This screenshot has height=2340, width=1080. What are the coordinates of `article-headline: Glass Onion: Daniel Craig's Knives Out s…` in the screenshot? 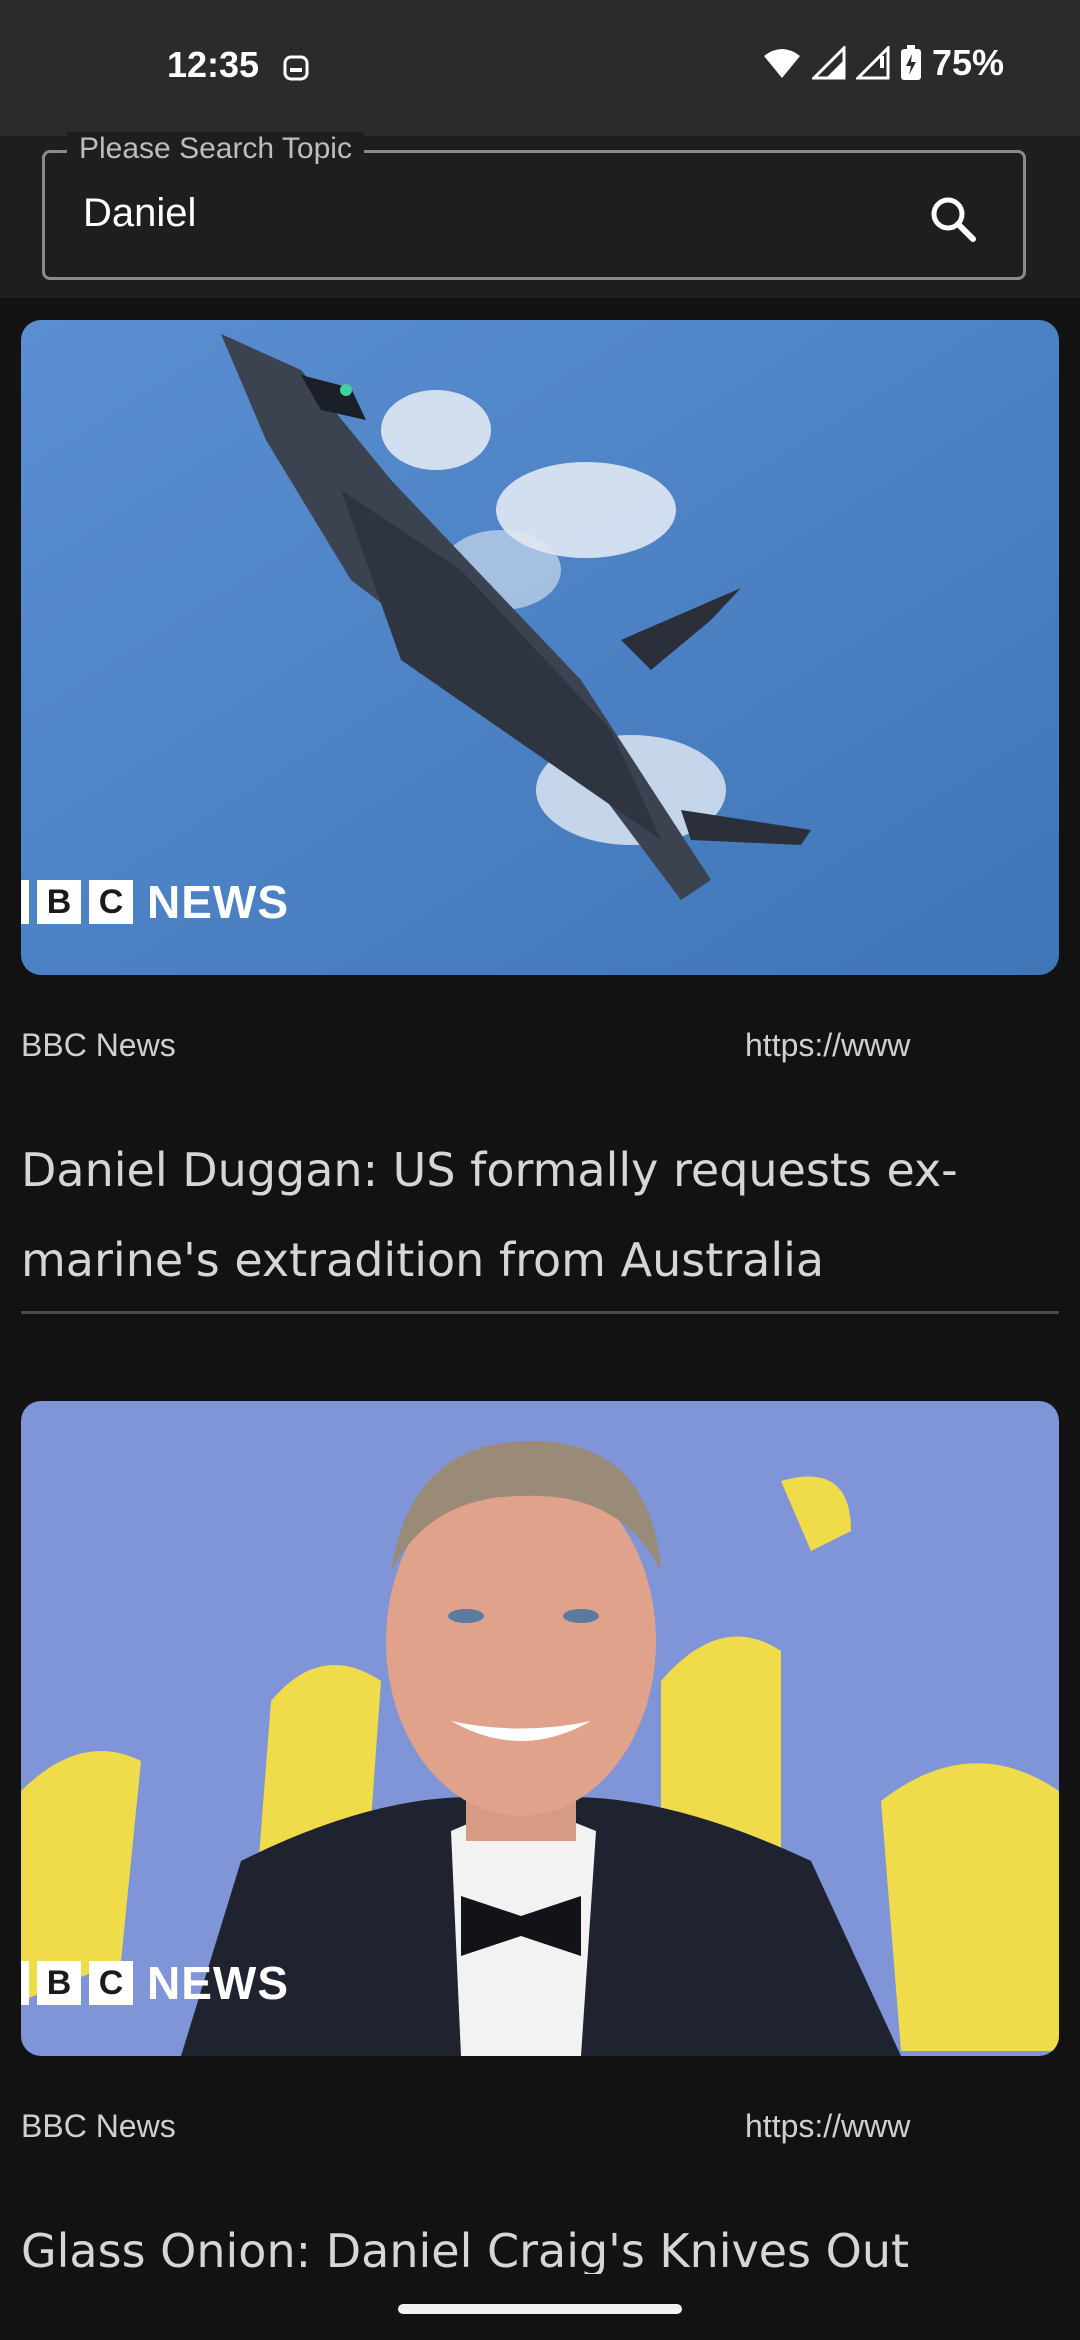 It's located at (540, 2240).